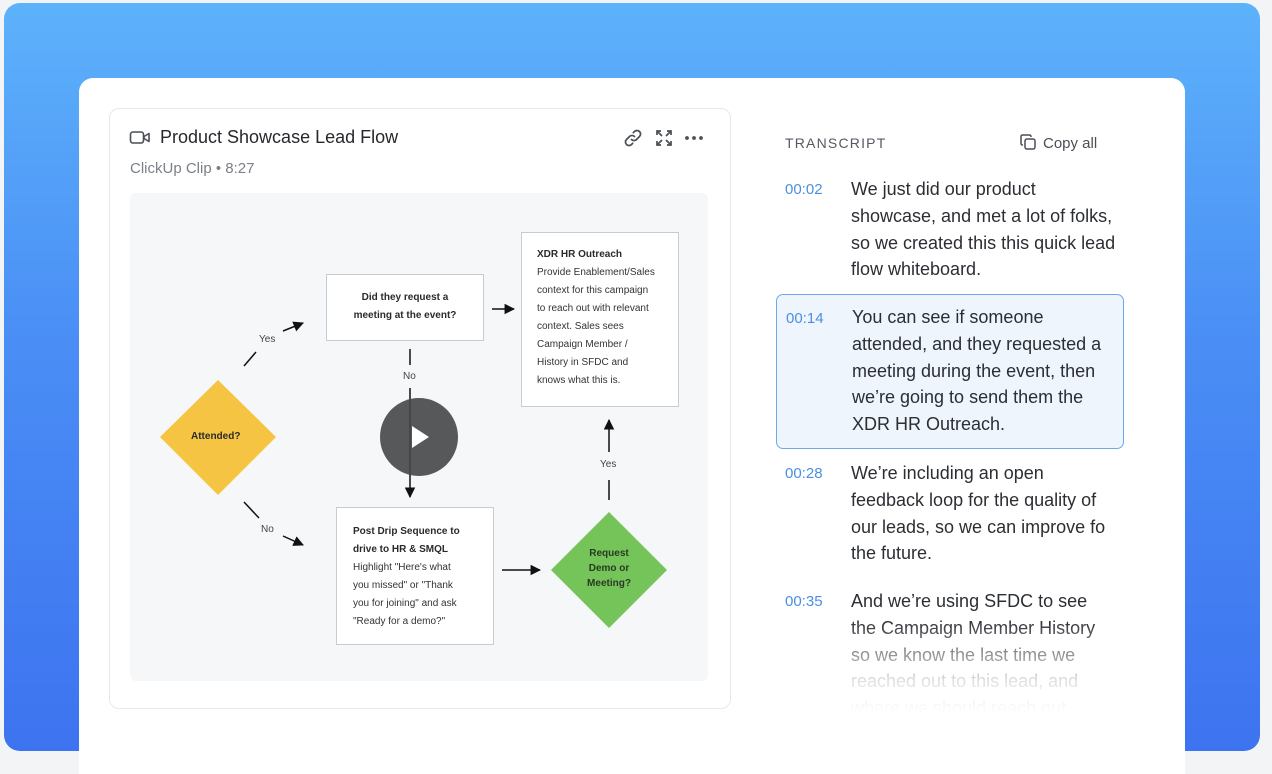 Image resolution: width=1272 pixels, height=774 pixels. What do you see at coordinates (804, 601) in the screenshot?
I see `segment-timestamp: 00:35` at bounding box center [804, 601].